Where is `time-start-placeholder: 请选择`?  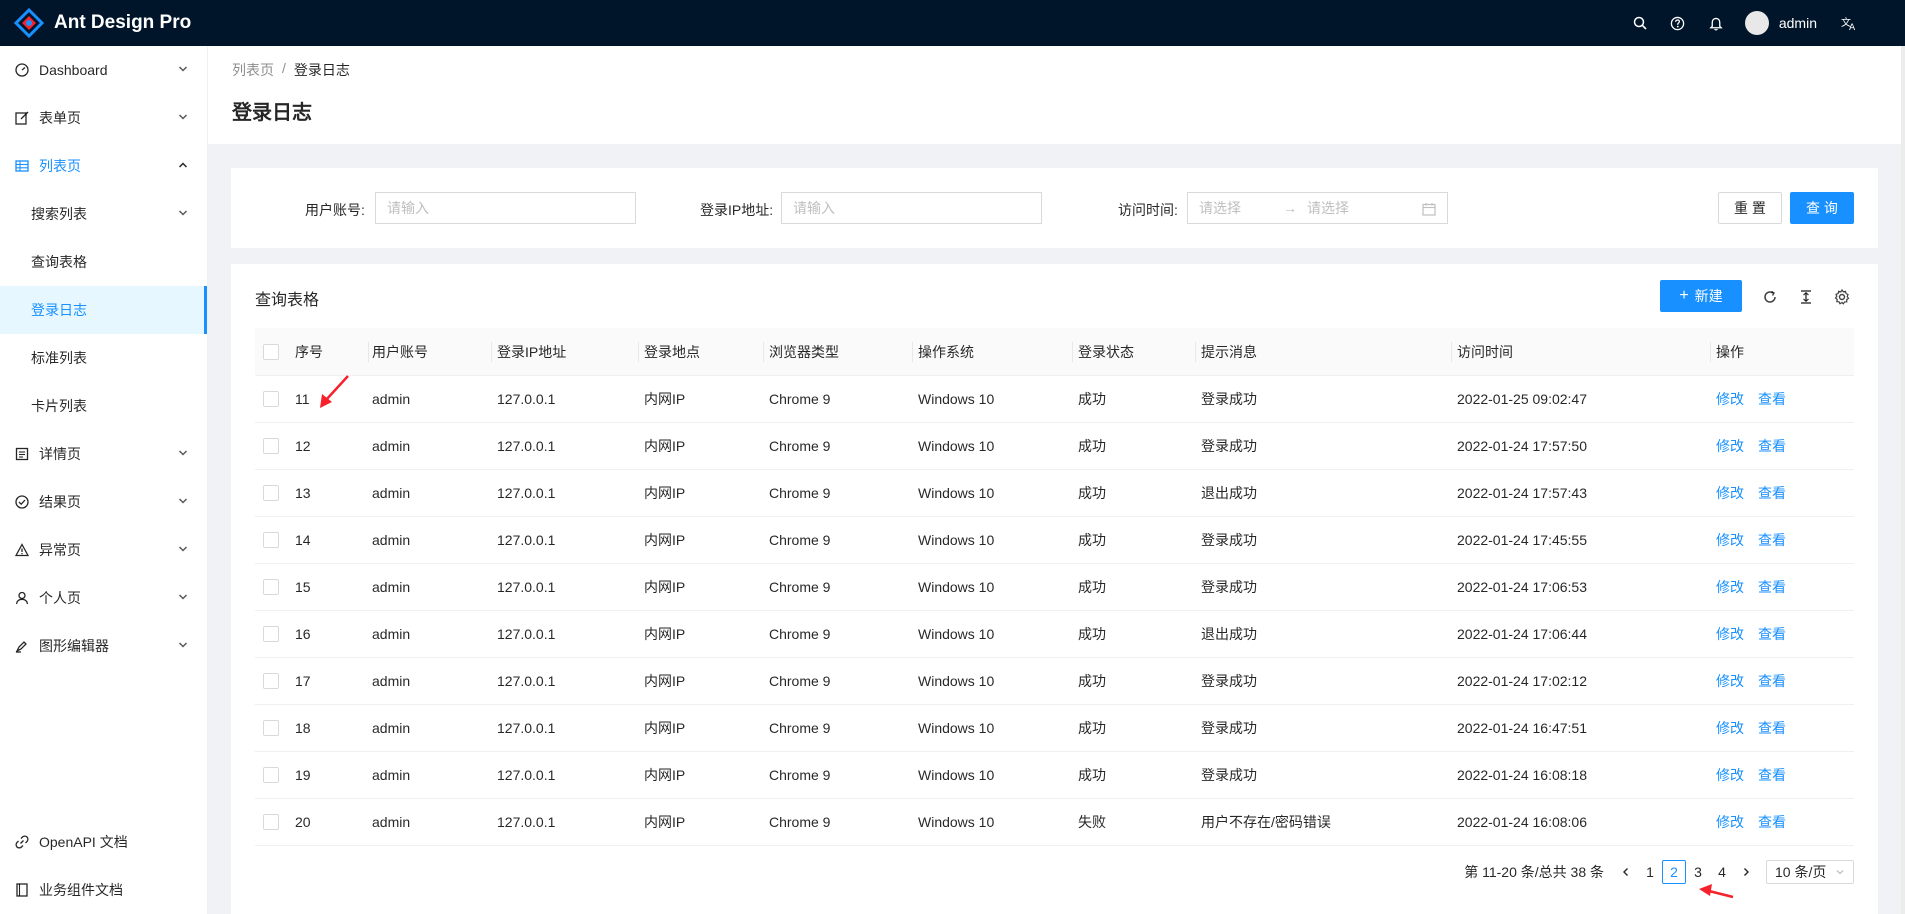
time-start-placeholder: 请选择 is located at coordinates (1220, 208).